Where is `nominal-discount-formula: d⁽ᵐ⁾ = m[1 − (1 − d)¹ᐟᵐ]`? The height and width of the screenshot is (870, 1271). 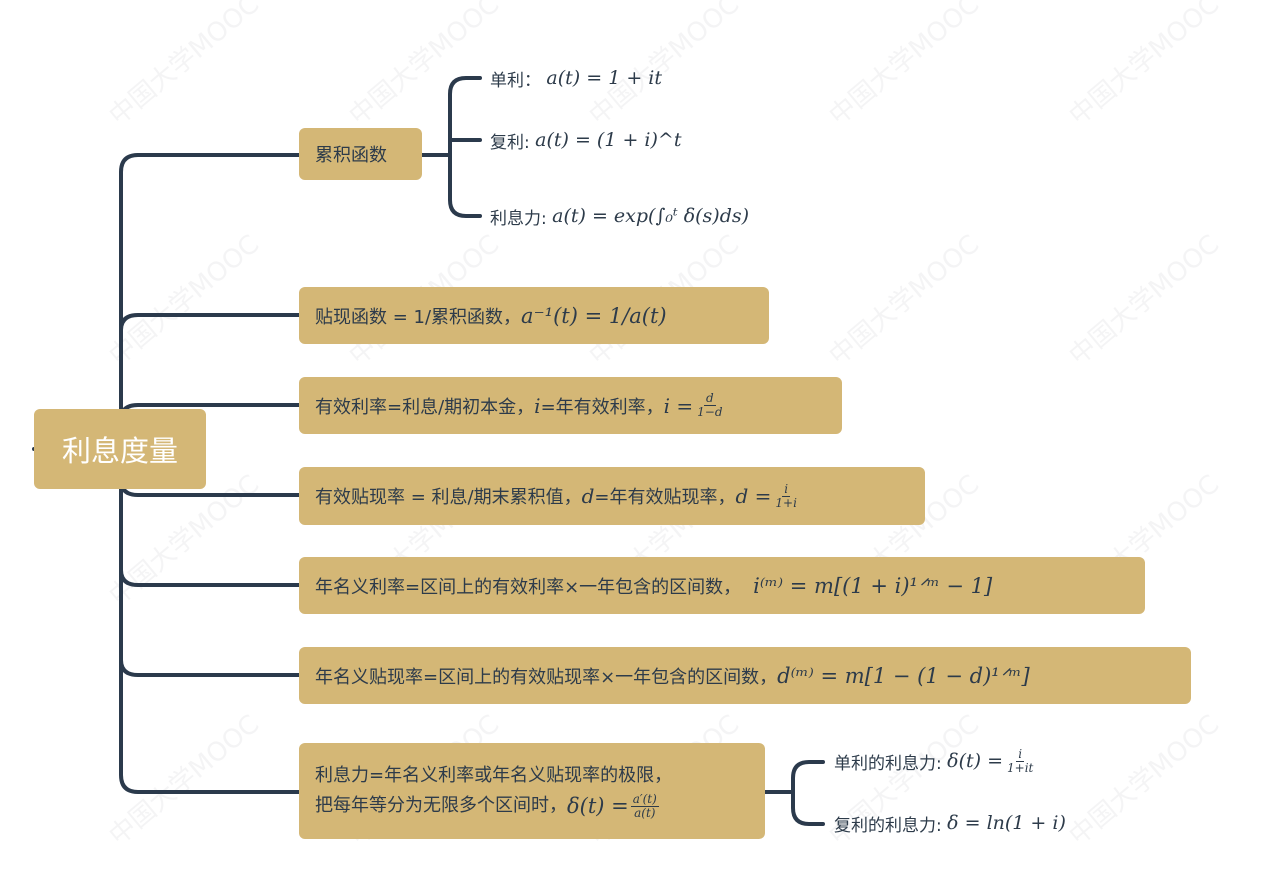
nominal-discount-formula: d⁽ᵐ⁾ = m[1 − (1 − d)¹ᐟᵐ] is located at coordinates (903, 675).